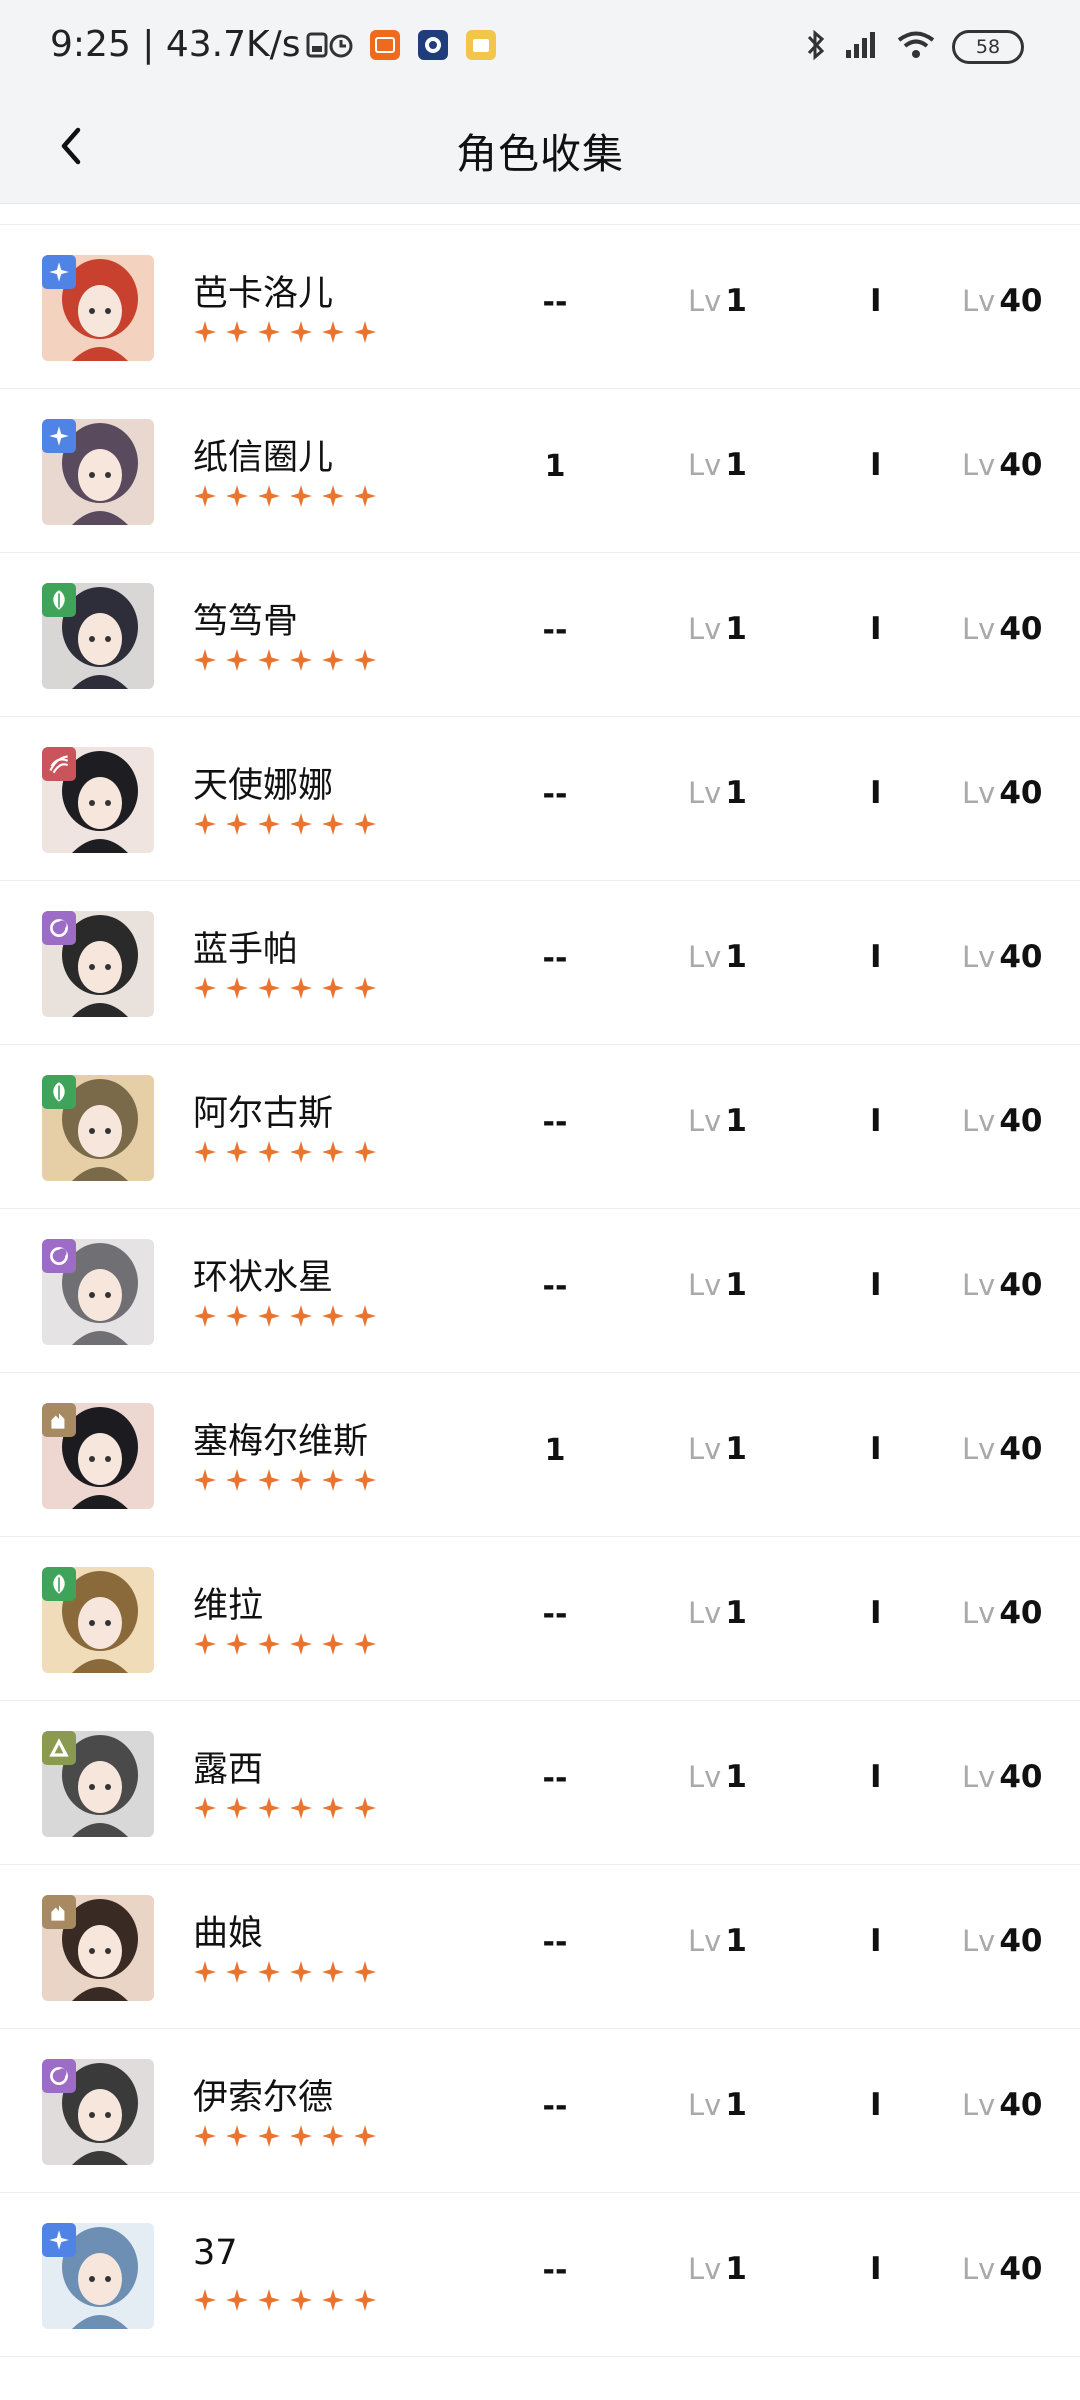 This screenshot has height=2400, width=1080. What do you see at coordinates (285, 660) in the screenshot?
I see `star-rating` at bounding box center [285, 660].